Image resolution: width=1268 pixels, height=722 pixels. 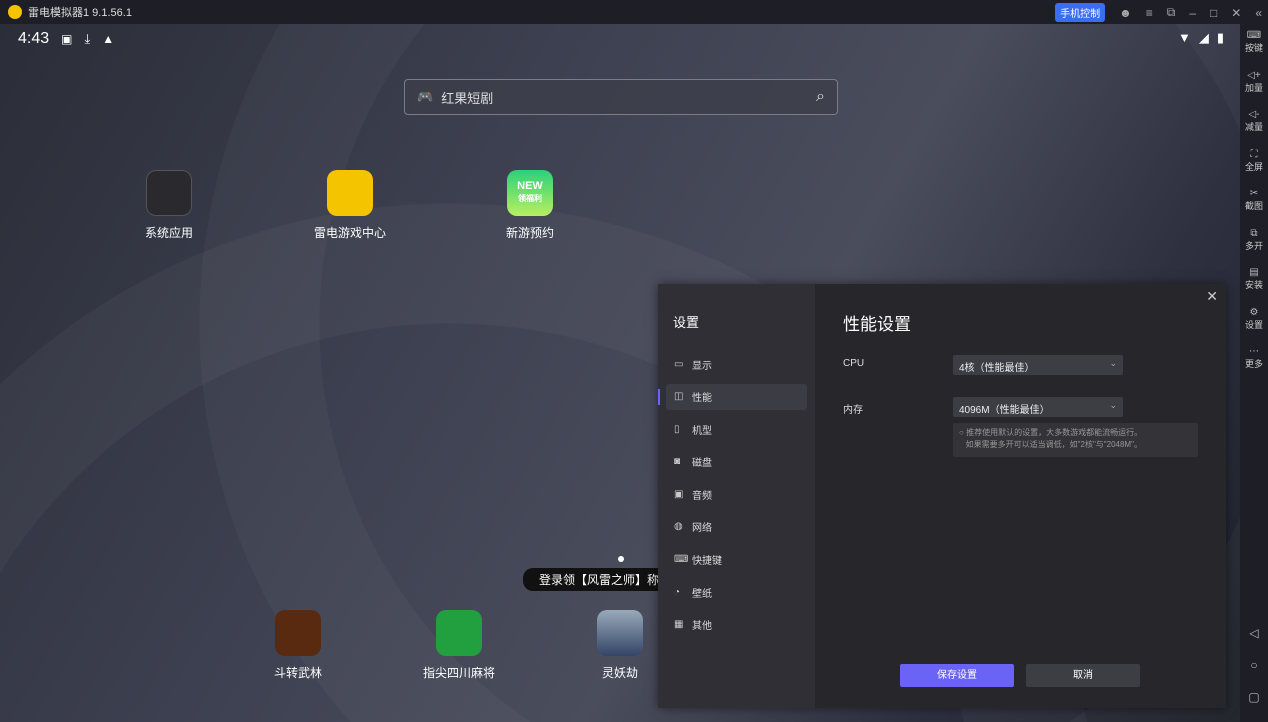 I want to click on window-title: 雷电模拟器1 9.1.56.1, so click(x=80, y=13).